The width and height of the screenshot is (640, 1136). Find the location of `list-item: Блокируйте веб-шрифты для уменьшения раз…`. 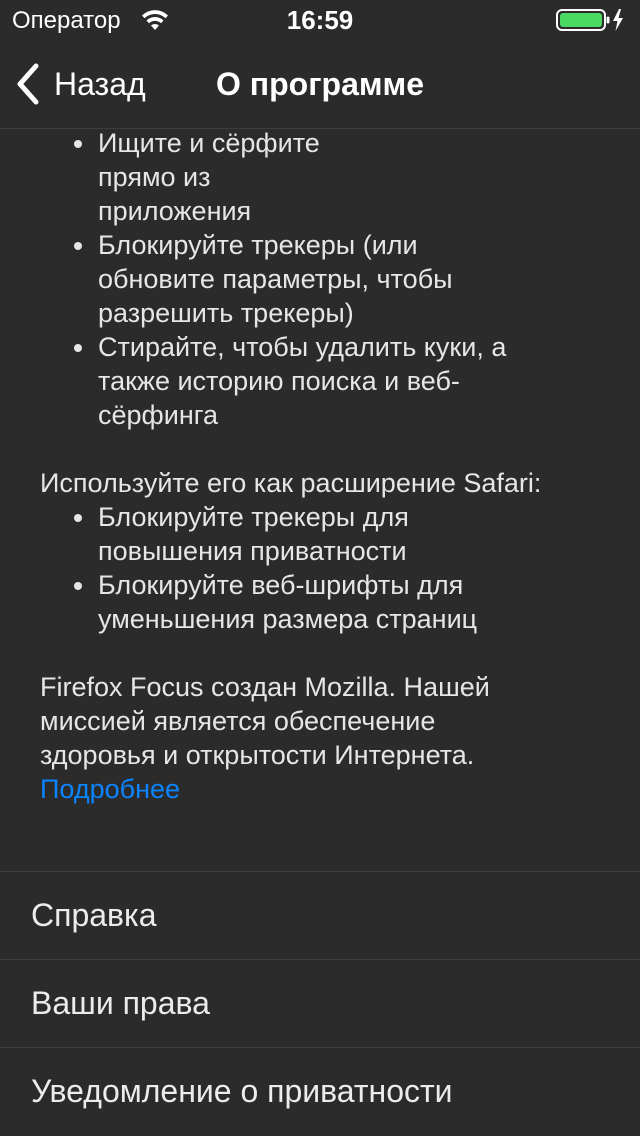

list-item: Блокируйте веб-шрифты для уменьшения раз… is located at coordinates (337, 602).